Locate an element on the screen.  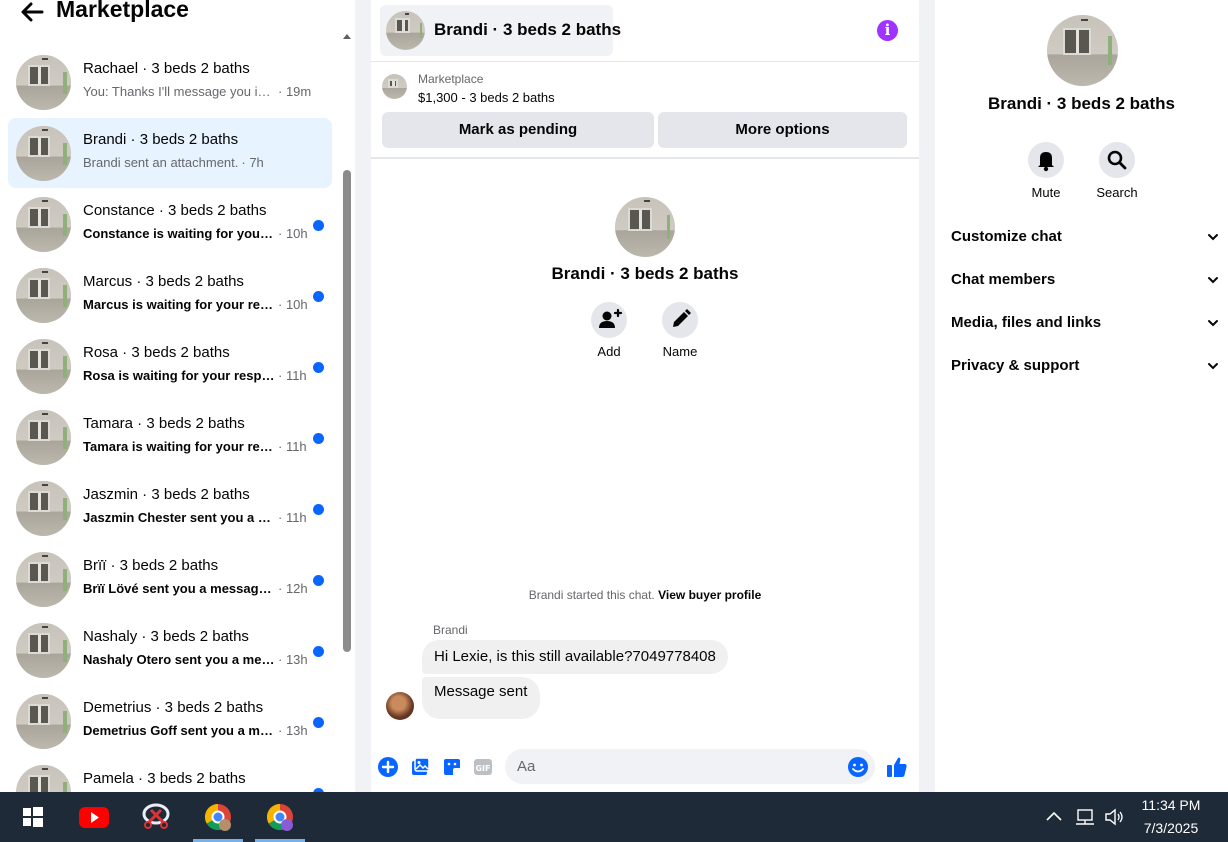
photo-icon is located at coordinates (420, 767).